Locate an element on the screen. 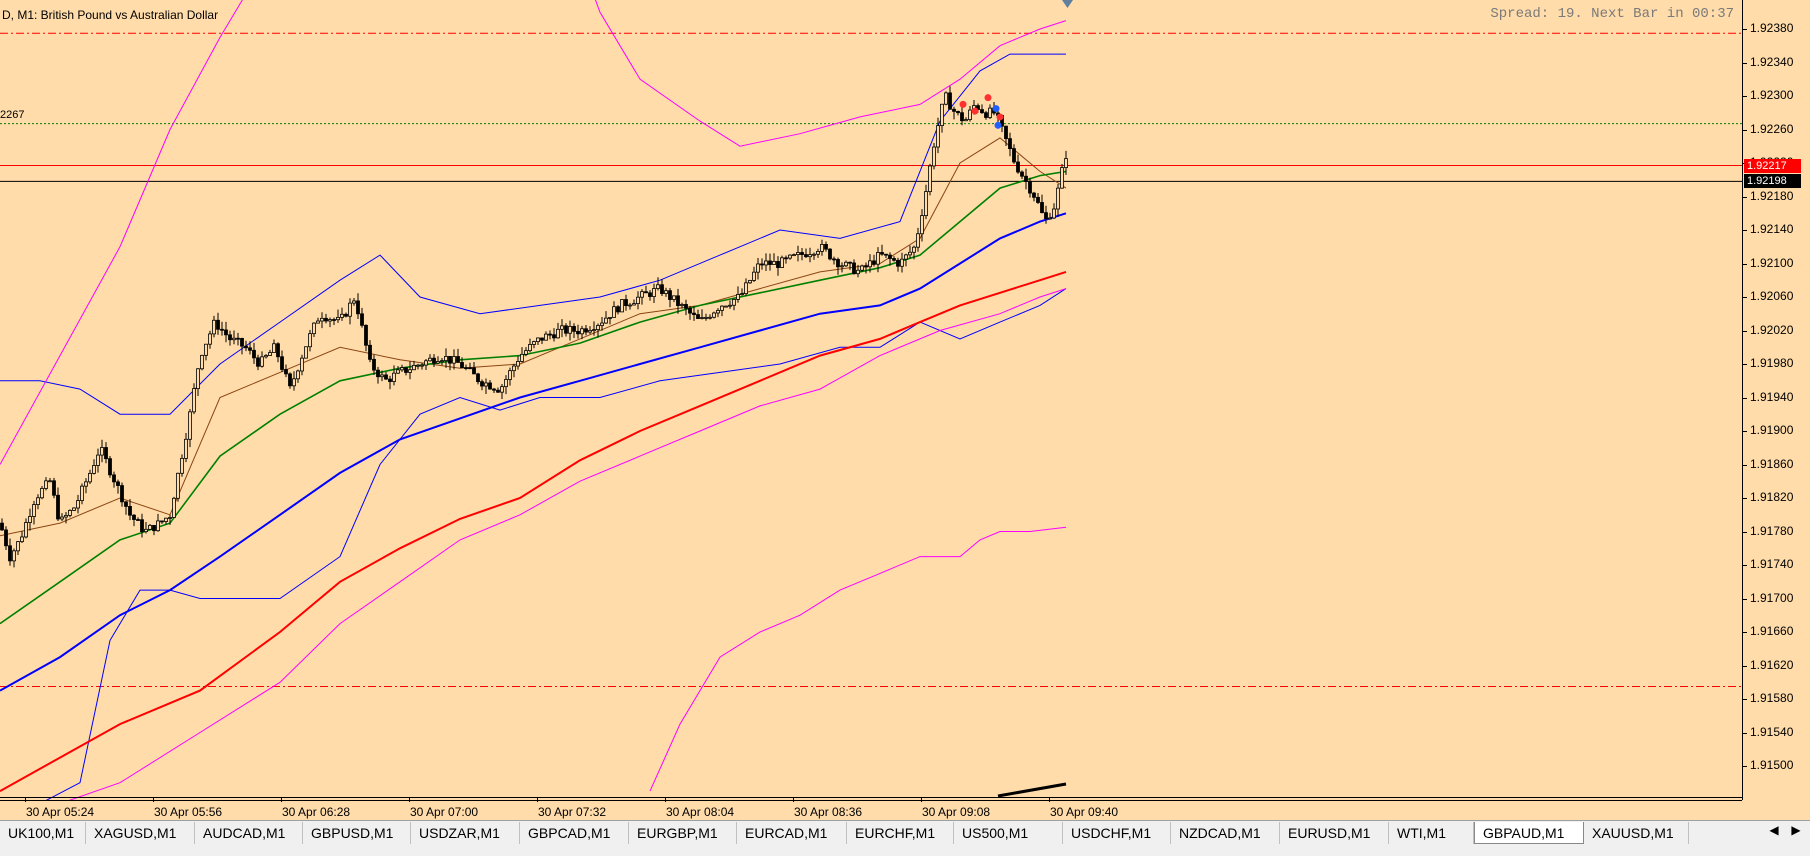 This screenshot has width=1810, height=856. y-tick-label: 1.91900 is located at coordinates (1772, 430).